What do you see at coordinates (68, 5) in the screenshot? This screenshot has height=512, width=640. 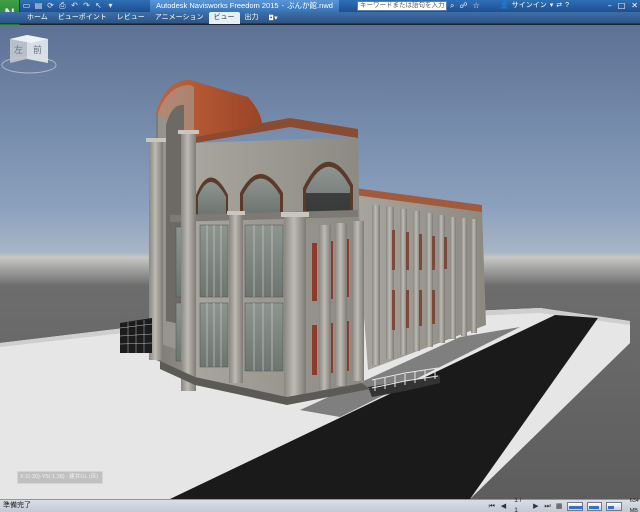 I see `quick-access-toolbar: ▭ ▤ ⟳ ⎙ ↶ ↷ ↖ ▾` at bounding box center [68, 5].